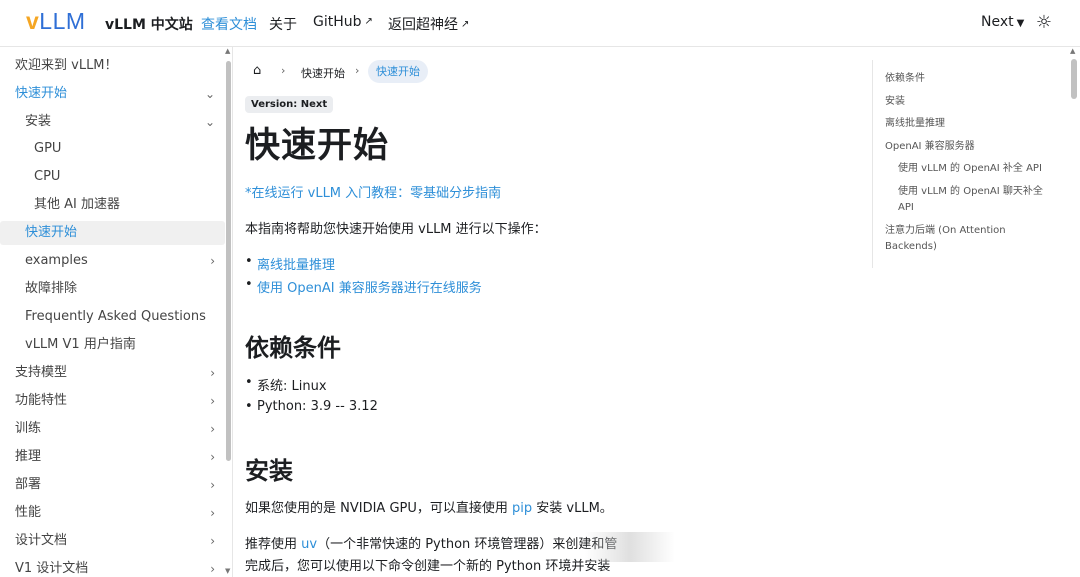 The height and width of the screenshot is (577, 1080). Describe the element at coordinates (112, 261) in the screenshot. I see `sidebar-item-examples: examples ›` at that location.